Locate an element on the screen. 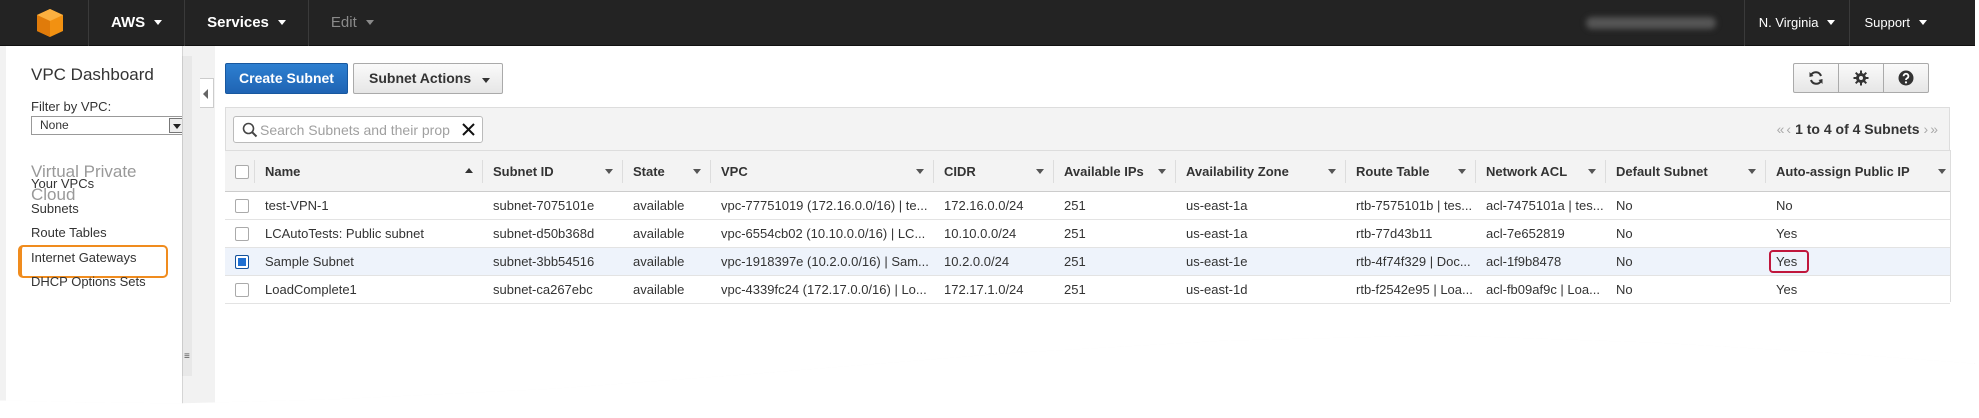 The image size is (1979, 418). column-header-label: Availability Zone is located at coordinates (1237, 171).